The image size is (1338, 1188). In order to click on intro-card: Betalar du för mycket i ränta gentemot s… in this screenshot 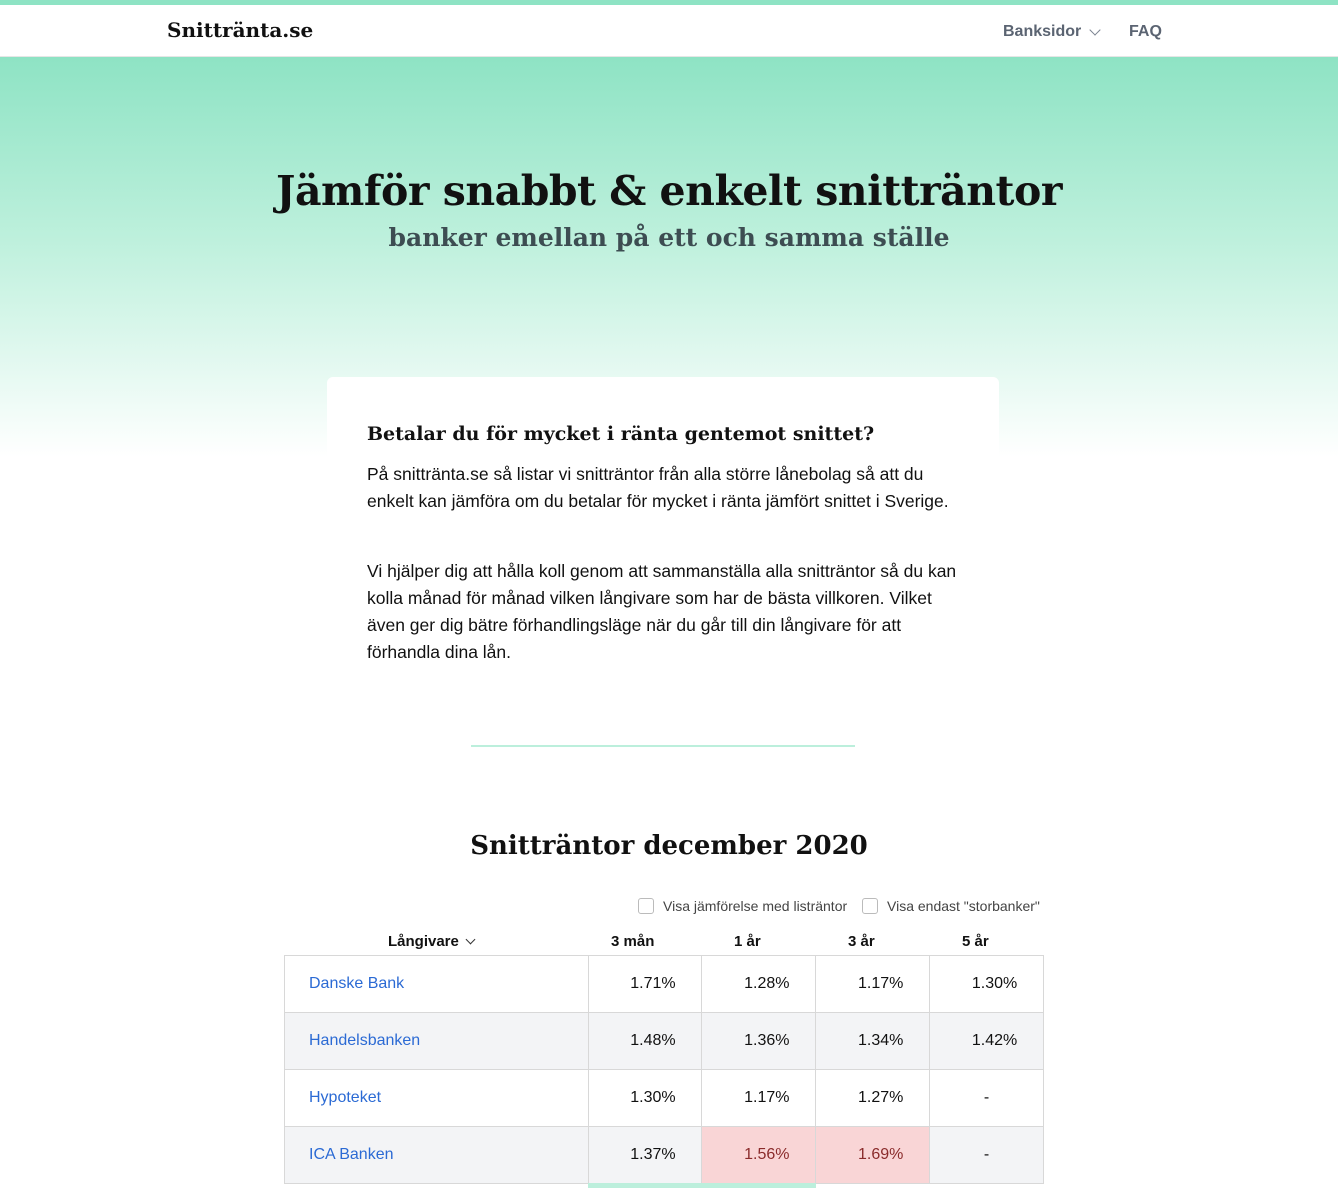, I will do `click(663, 537)`.